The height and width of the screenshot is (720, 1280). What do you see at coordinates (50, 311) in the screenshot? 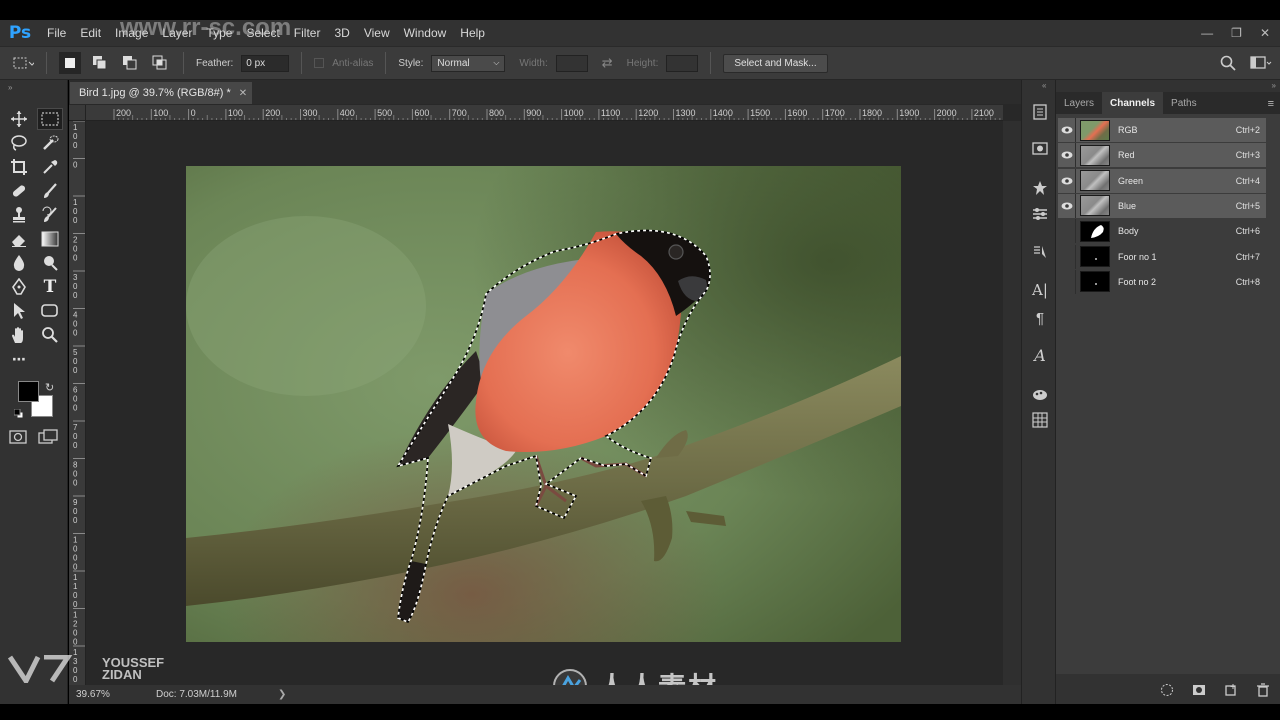
I see `shape-tool-icon` at bounding box center [50, 311].